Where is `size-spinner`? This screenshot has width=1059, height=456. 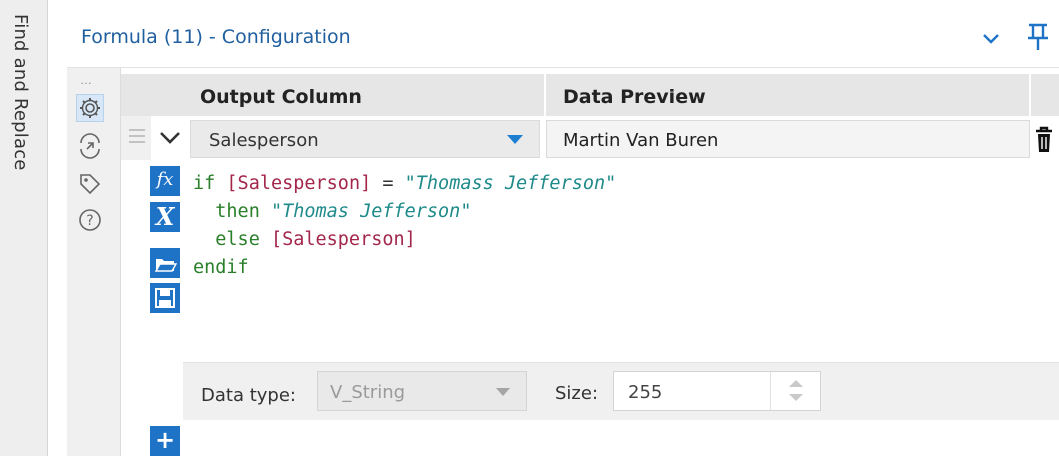 size-spinner is located at coordinates (795, 391).